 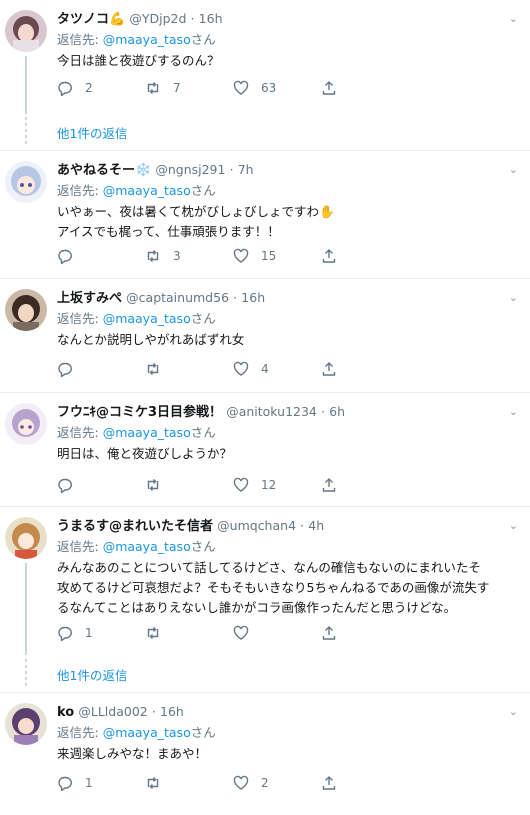 I want to click on like-button: 12, so click(x=254, y=485).